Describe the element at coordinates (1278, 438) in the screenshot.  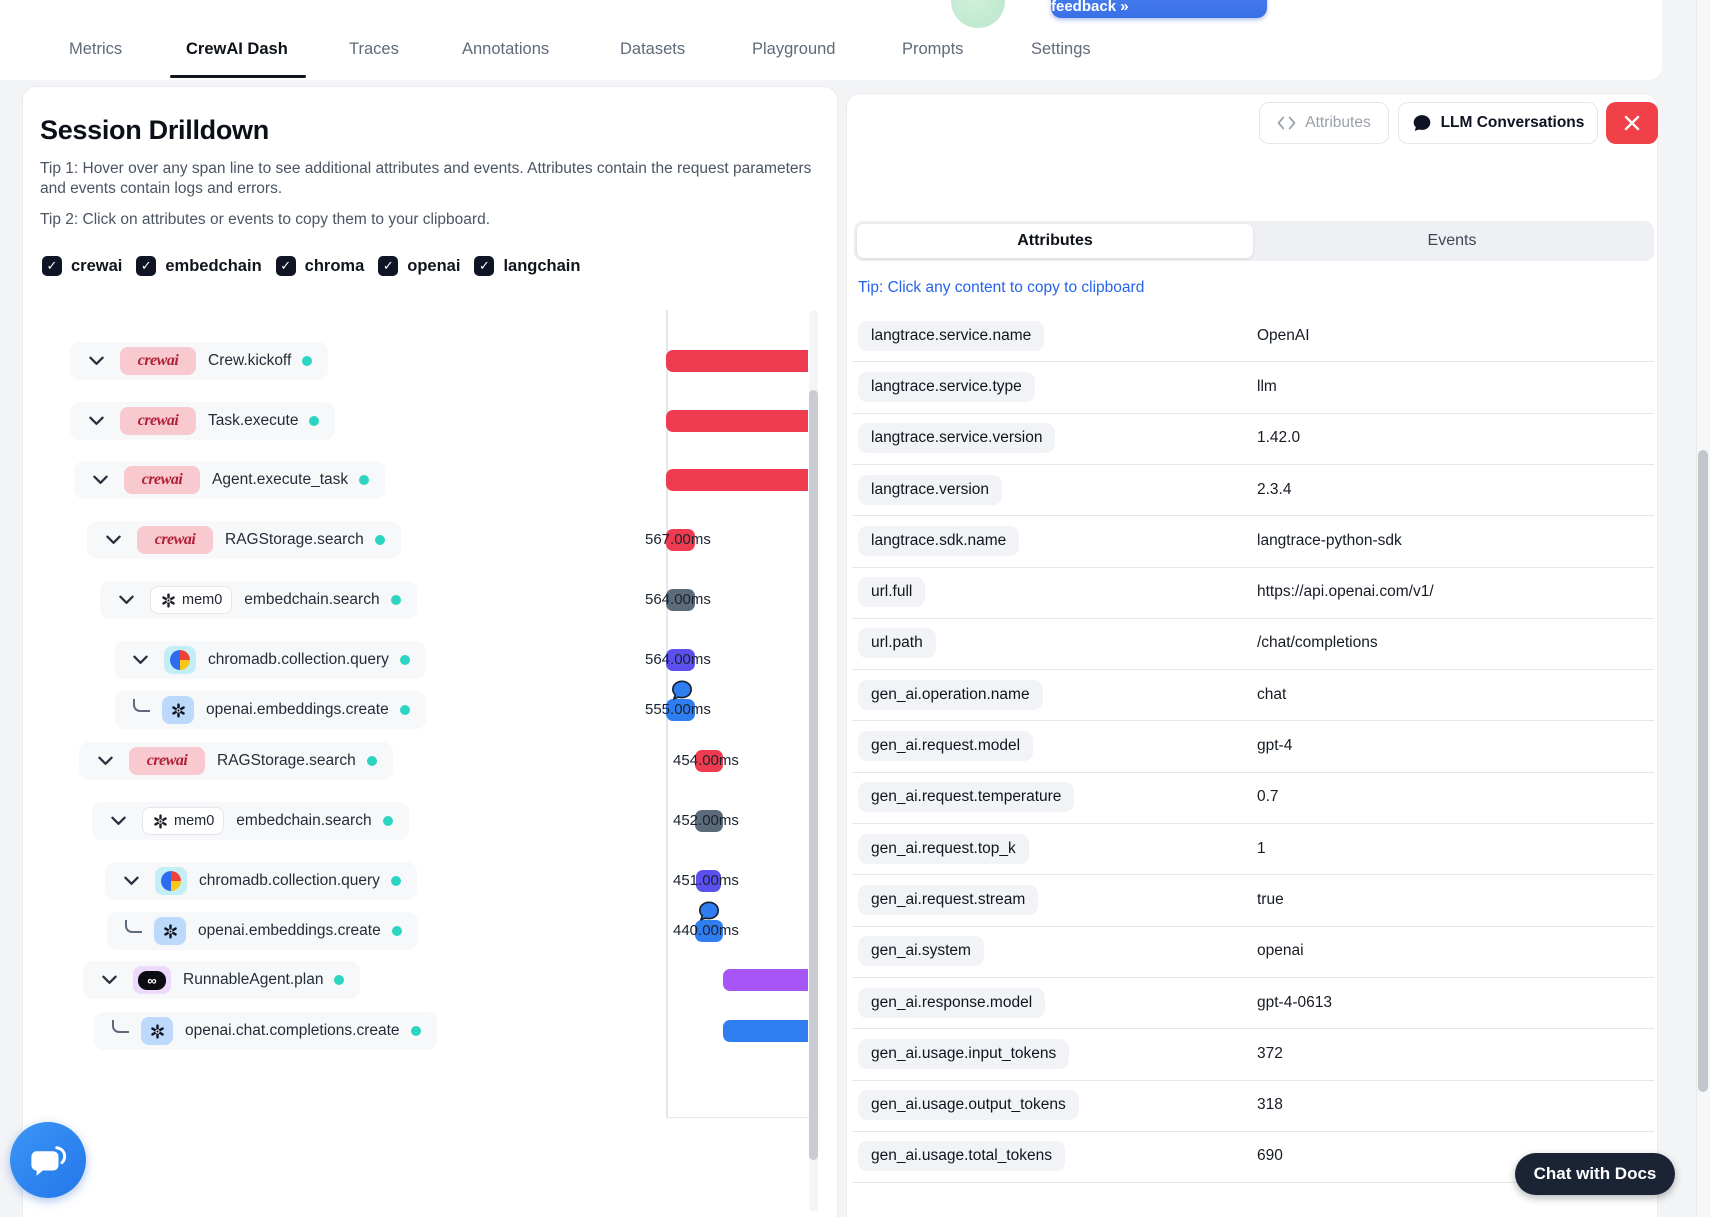
I see `attribute-value-langtrace.service.version: 1.42.0` at that location.